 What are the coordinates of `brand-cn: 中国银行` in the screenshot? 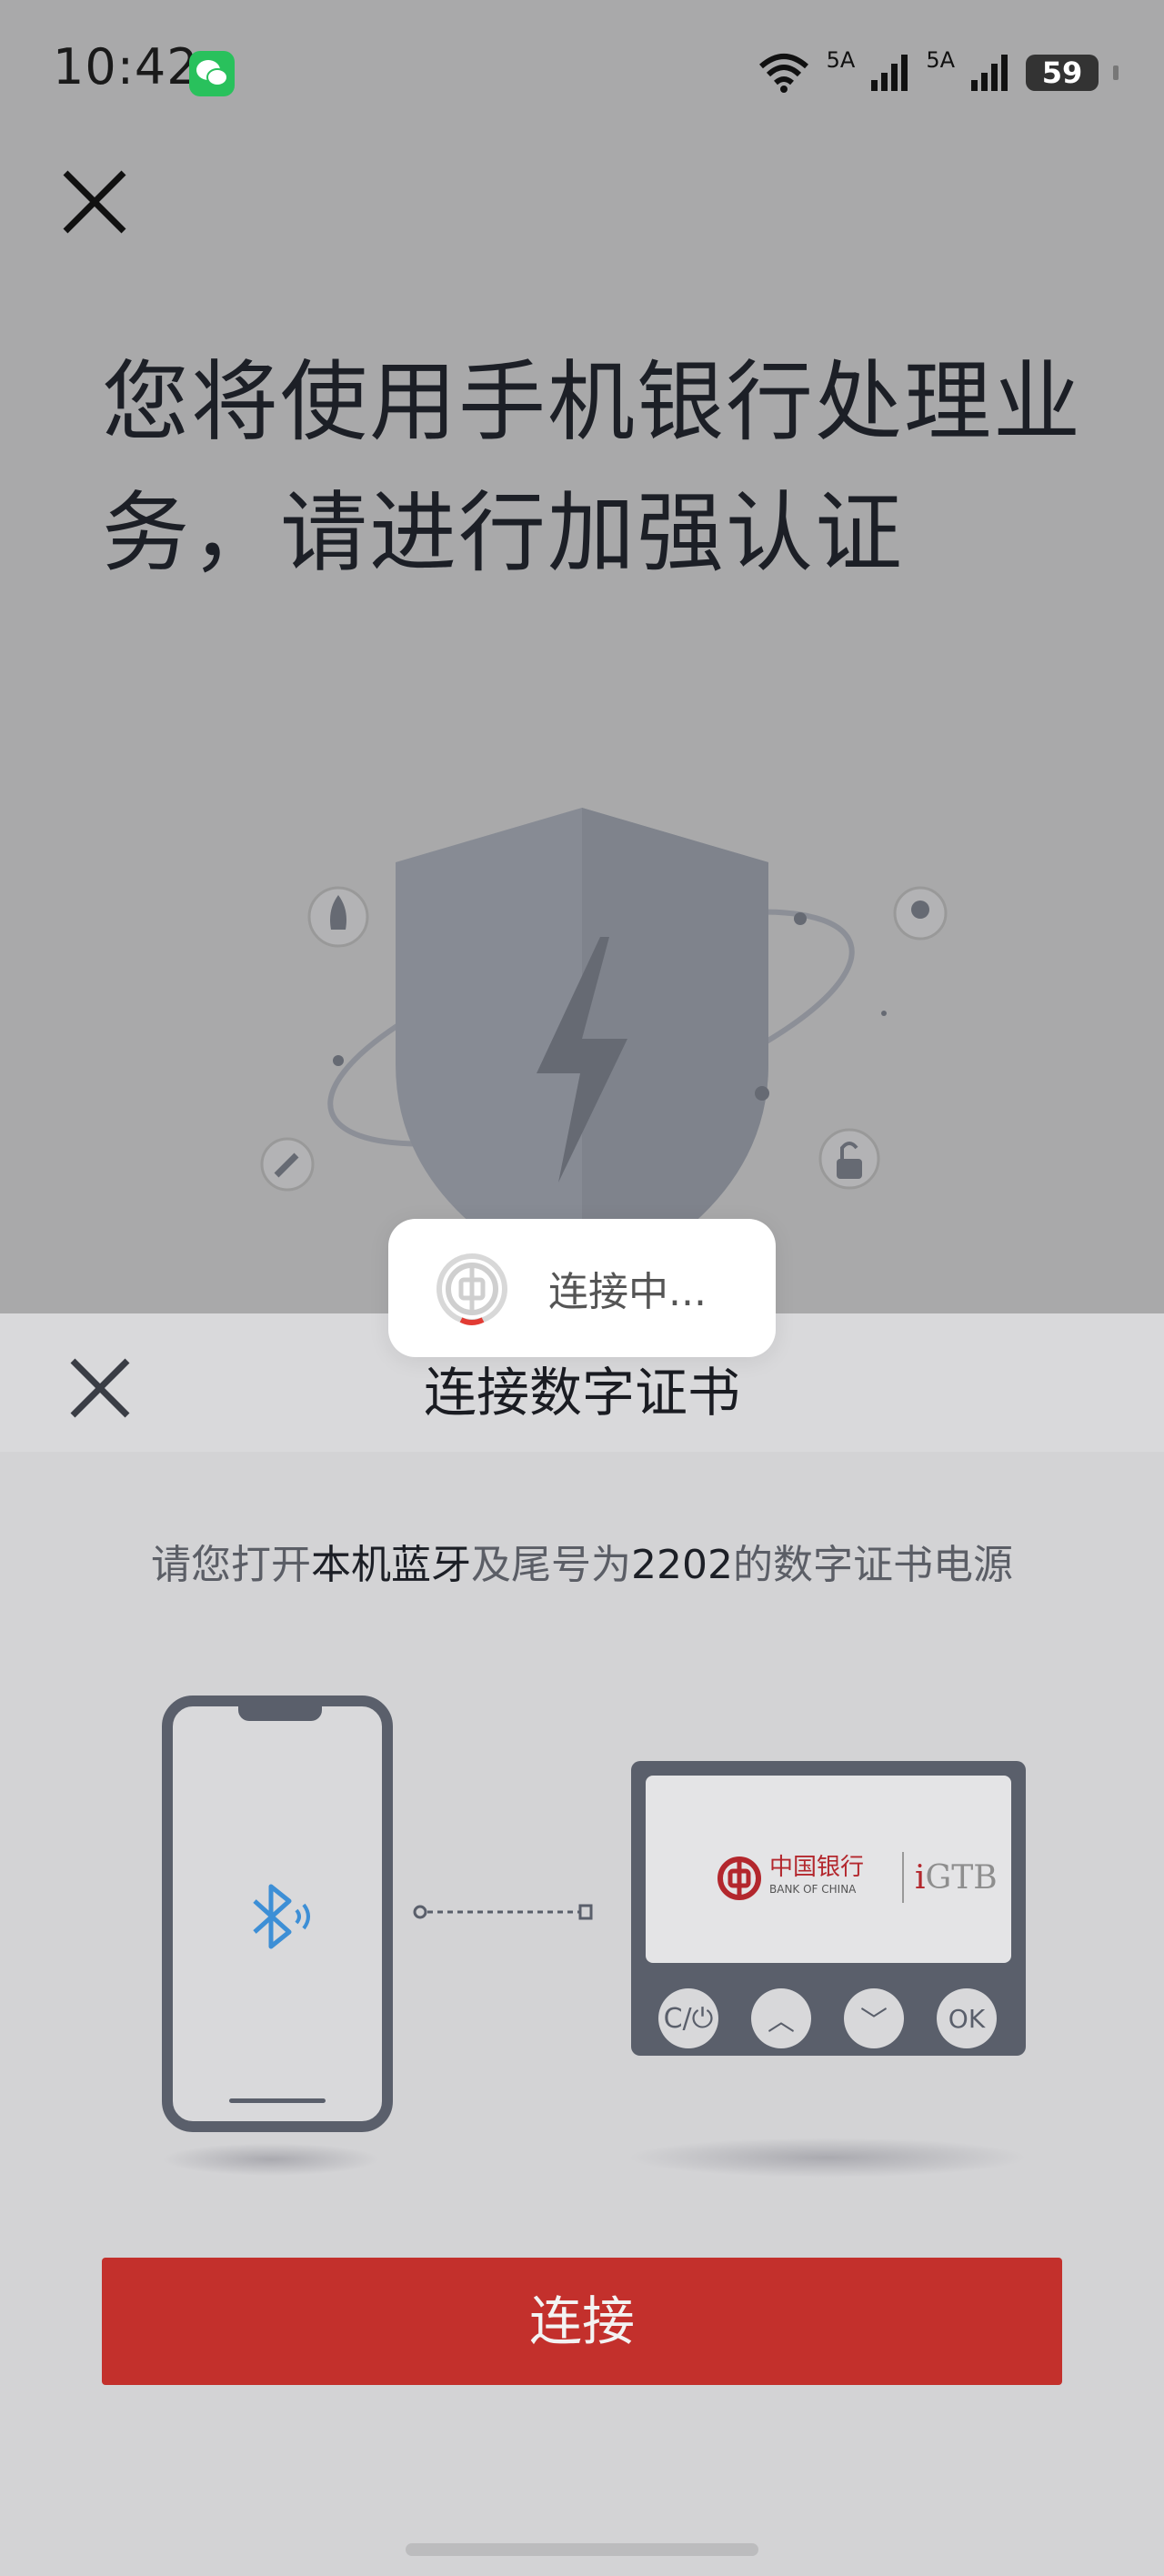 It's located at (817, 1867).